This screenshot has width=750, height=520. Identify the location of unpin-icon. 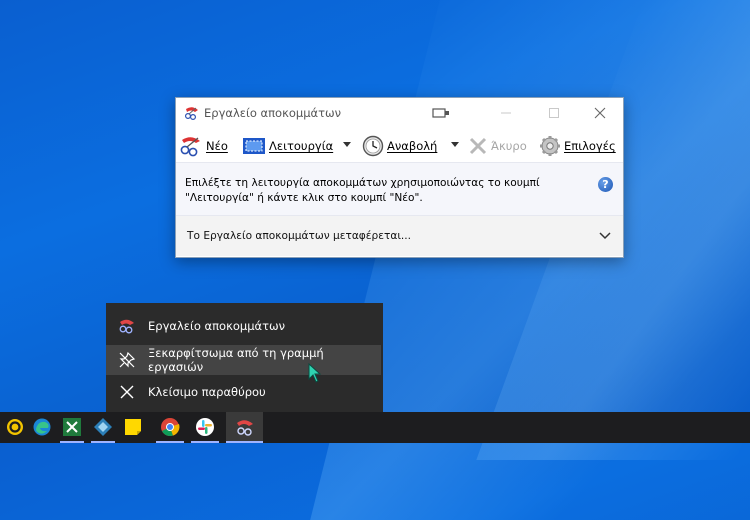
(127, 360).